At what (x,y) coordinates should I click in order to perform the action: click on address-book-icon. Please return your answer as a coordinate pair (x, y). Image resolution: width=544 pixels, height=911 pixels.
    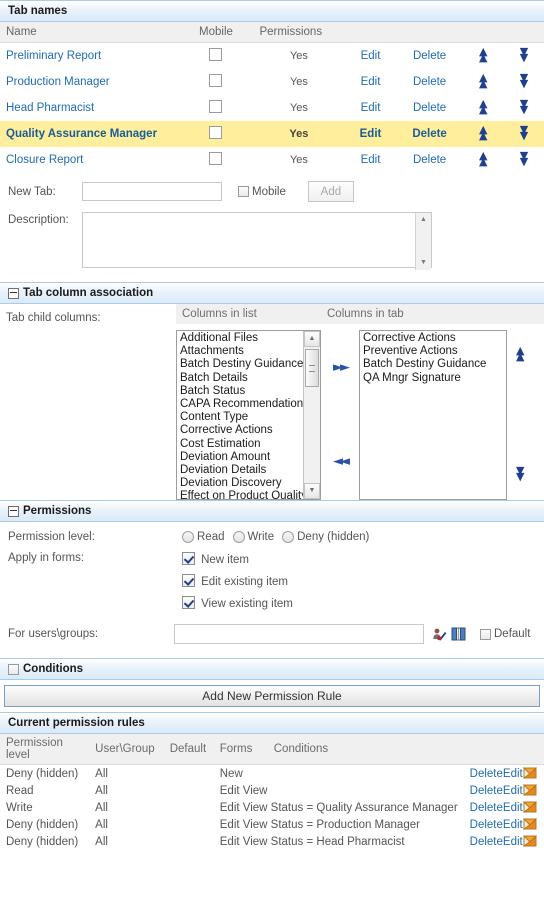
    Looking at the image, I should click on (458, 634).